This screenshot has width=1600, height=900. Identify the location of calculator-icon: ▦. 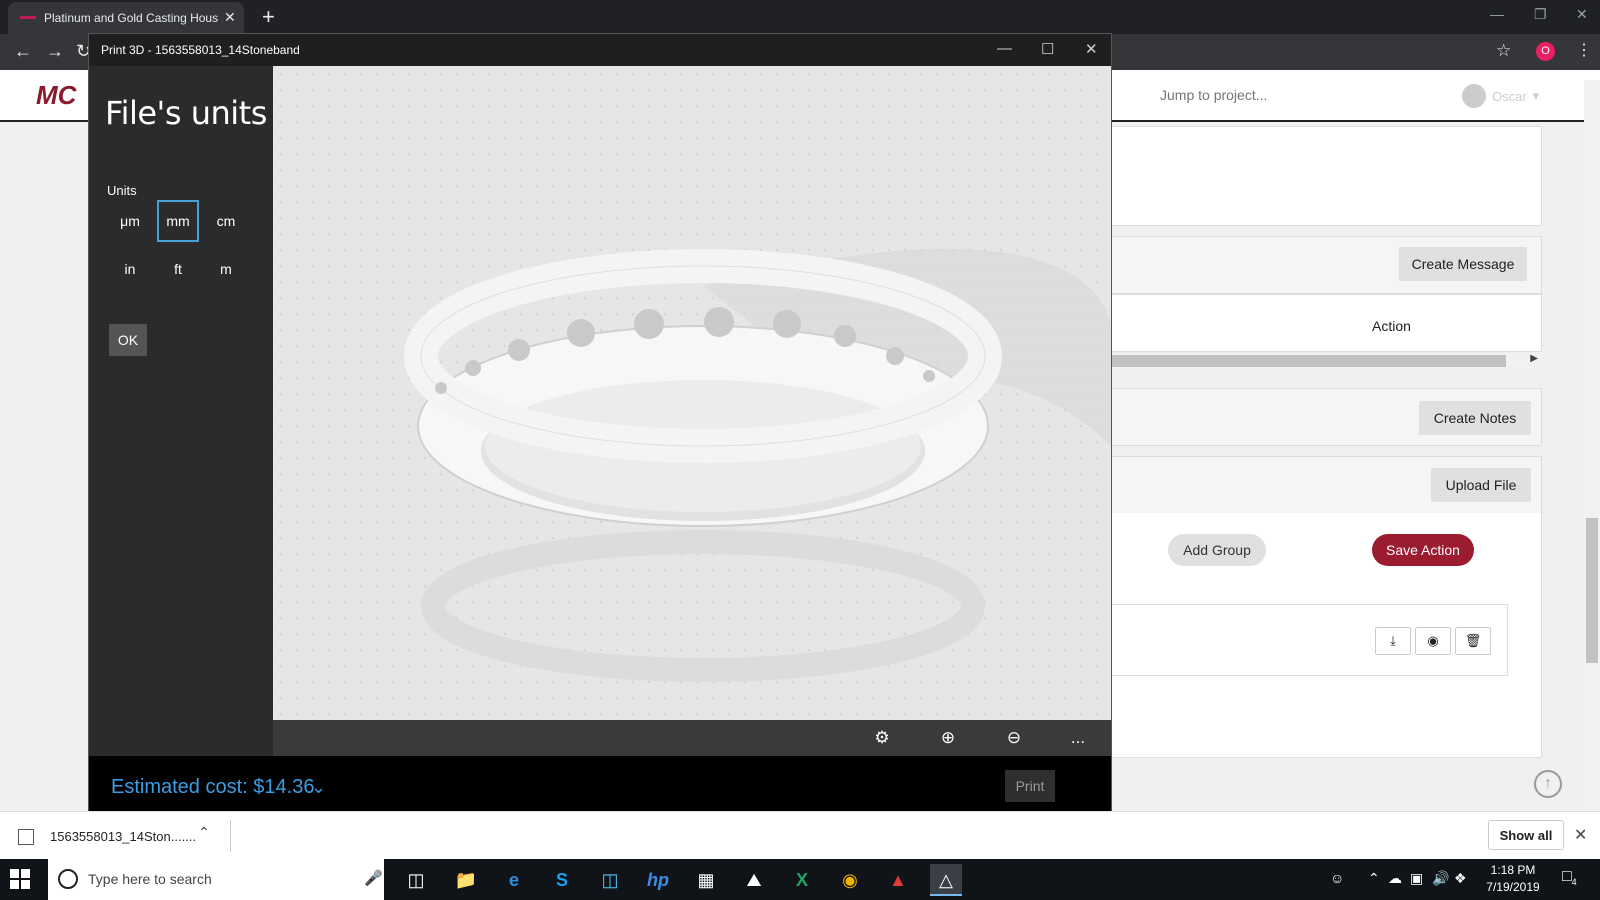
(706, 880).